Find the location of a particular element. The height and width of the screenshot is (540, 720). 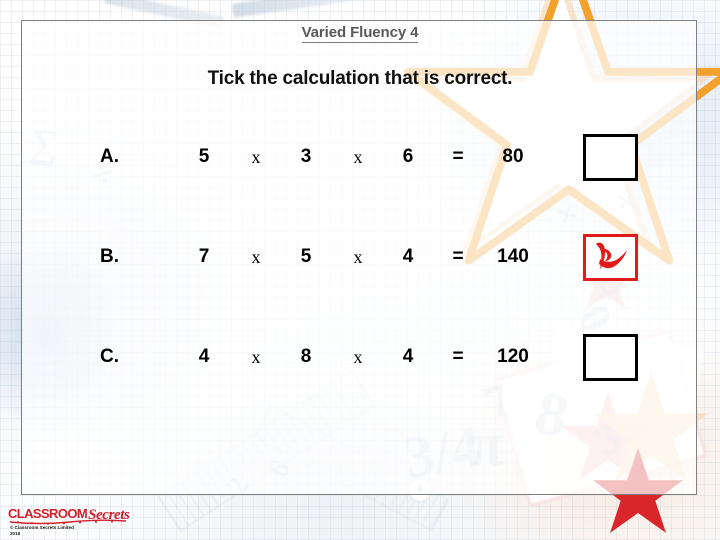

equals-sign-b: = is located at coordinates (458, 256).